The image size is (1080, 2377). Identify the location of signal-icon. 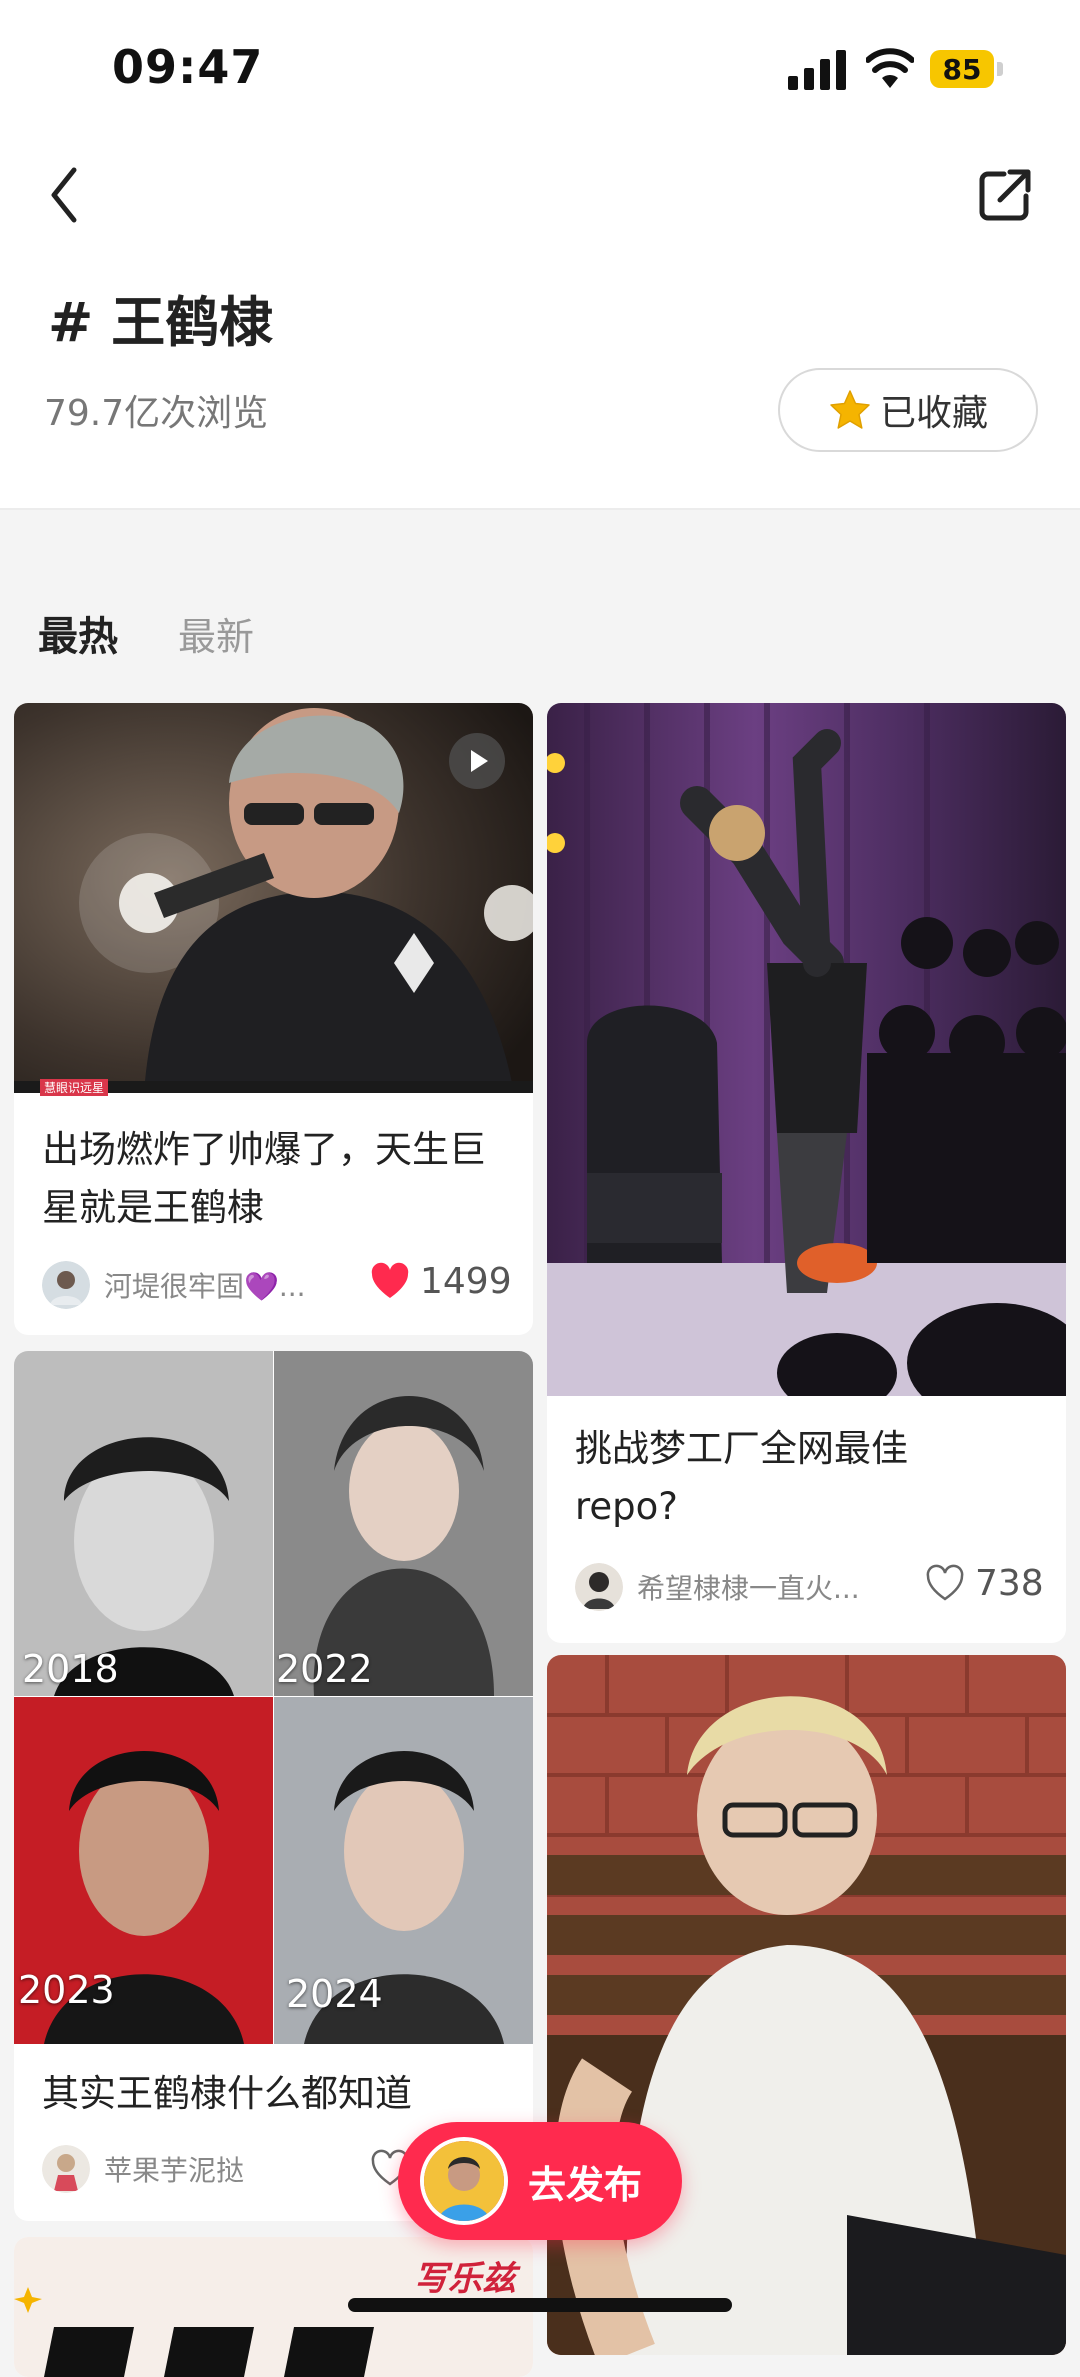
(817, 70).